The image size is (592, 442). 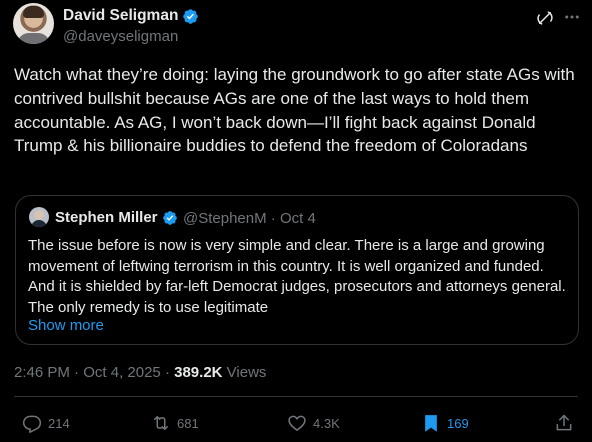 What do you see at coordinates (32, 424) in the screenshot?
I see `reply-icon` at bounding box center [32, 424].